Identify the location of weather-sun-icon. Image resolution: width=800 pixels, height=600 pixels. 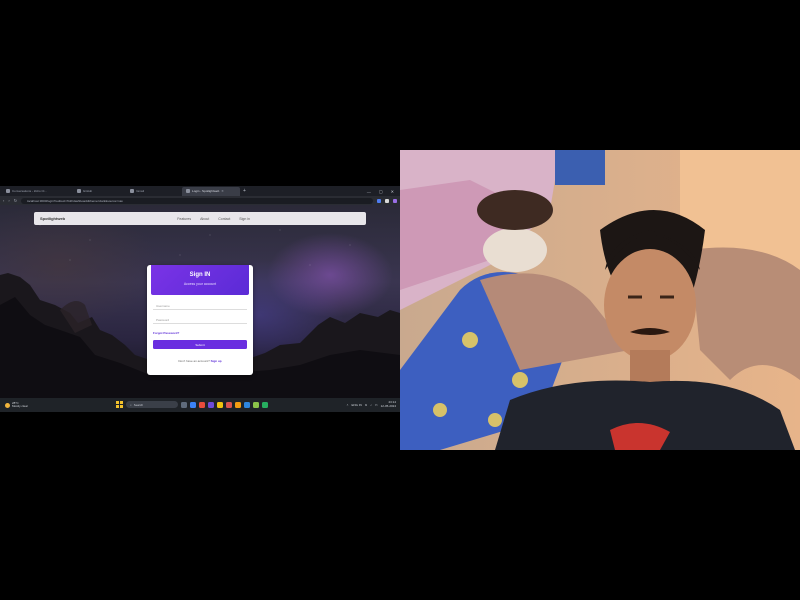
(7, 405).